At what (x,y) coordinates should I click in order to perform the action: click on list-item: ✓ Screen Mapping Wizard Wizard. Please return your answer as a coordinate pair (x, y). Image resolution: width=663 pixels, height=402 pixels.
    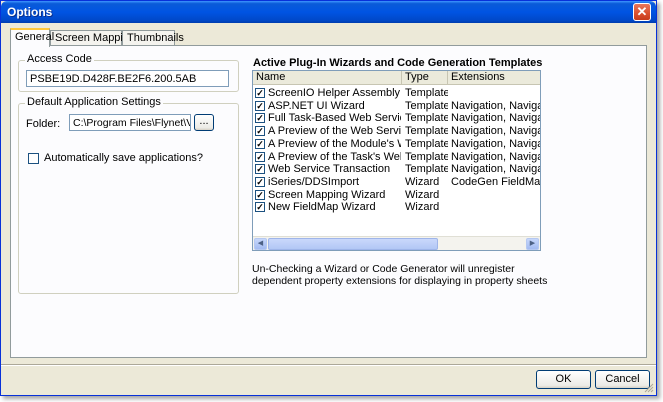
    Looking at the image, I should click on (396, 195).